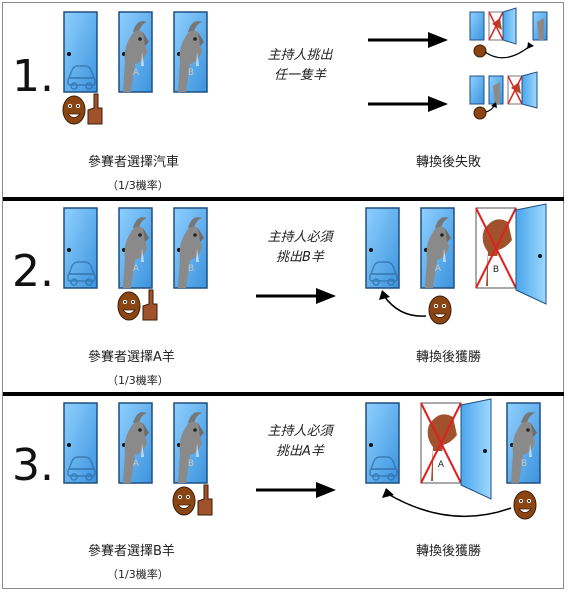 The height and width of the screenshot is (592, 568). Describe the element at coordinates (441, 465) in the screenshot. I see `row-3-result-goat-a-label: A` at that location.